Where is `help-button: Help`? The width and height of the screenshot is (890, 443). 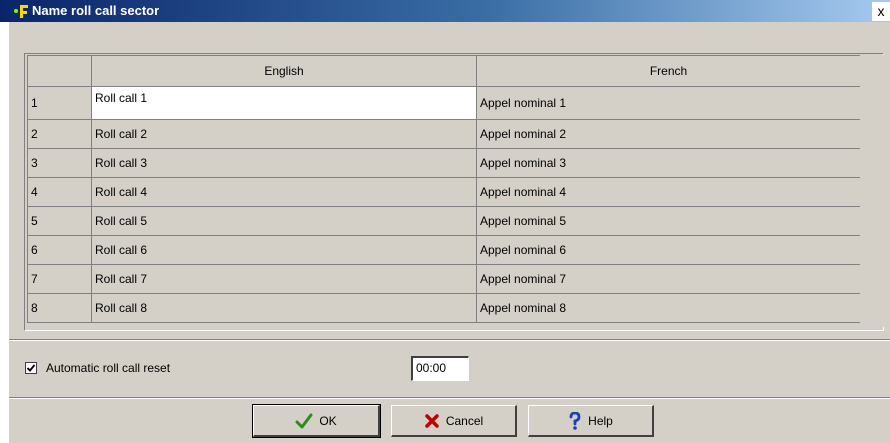 help-button: Help is located at coordinates (591, 421).